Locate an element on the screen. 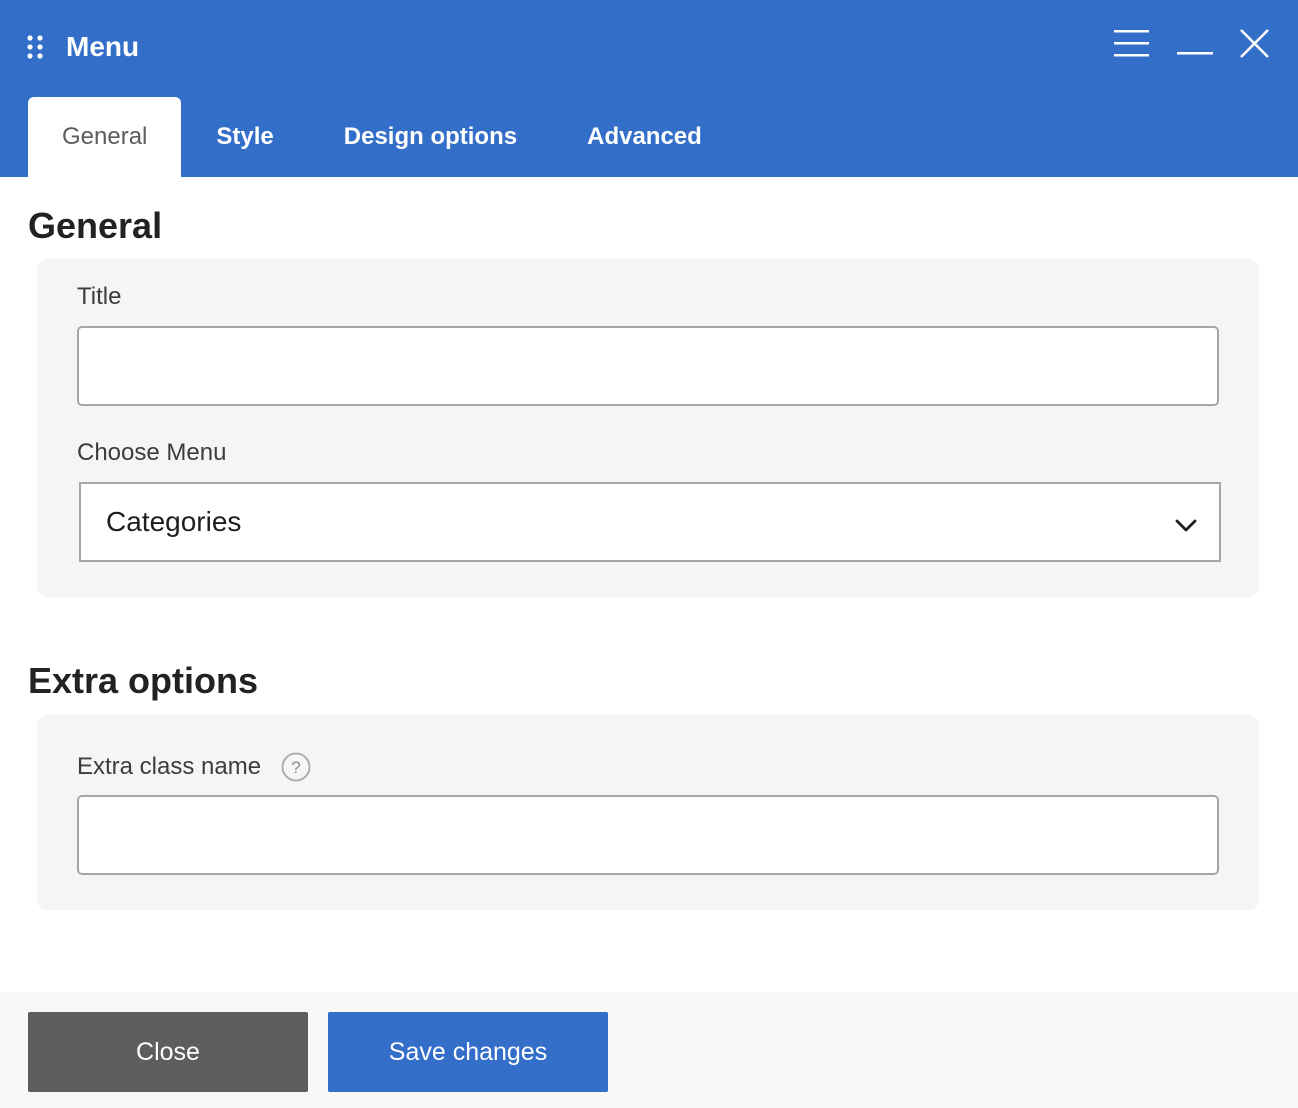 This screenshot has height=1108, width=1298. tab-advanced: Advanced is located at coordinates (644, 137).